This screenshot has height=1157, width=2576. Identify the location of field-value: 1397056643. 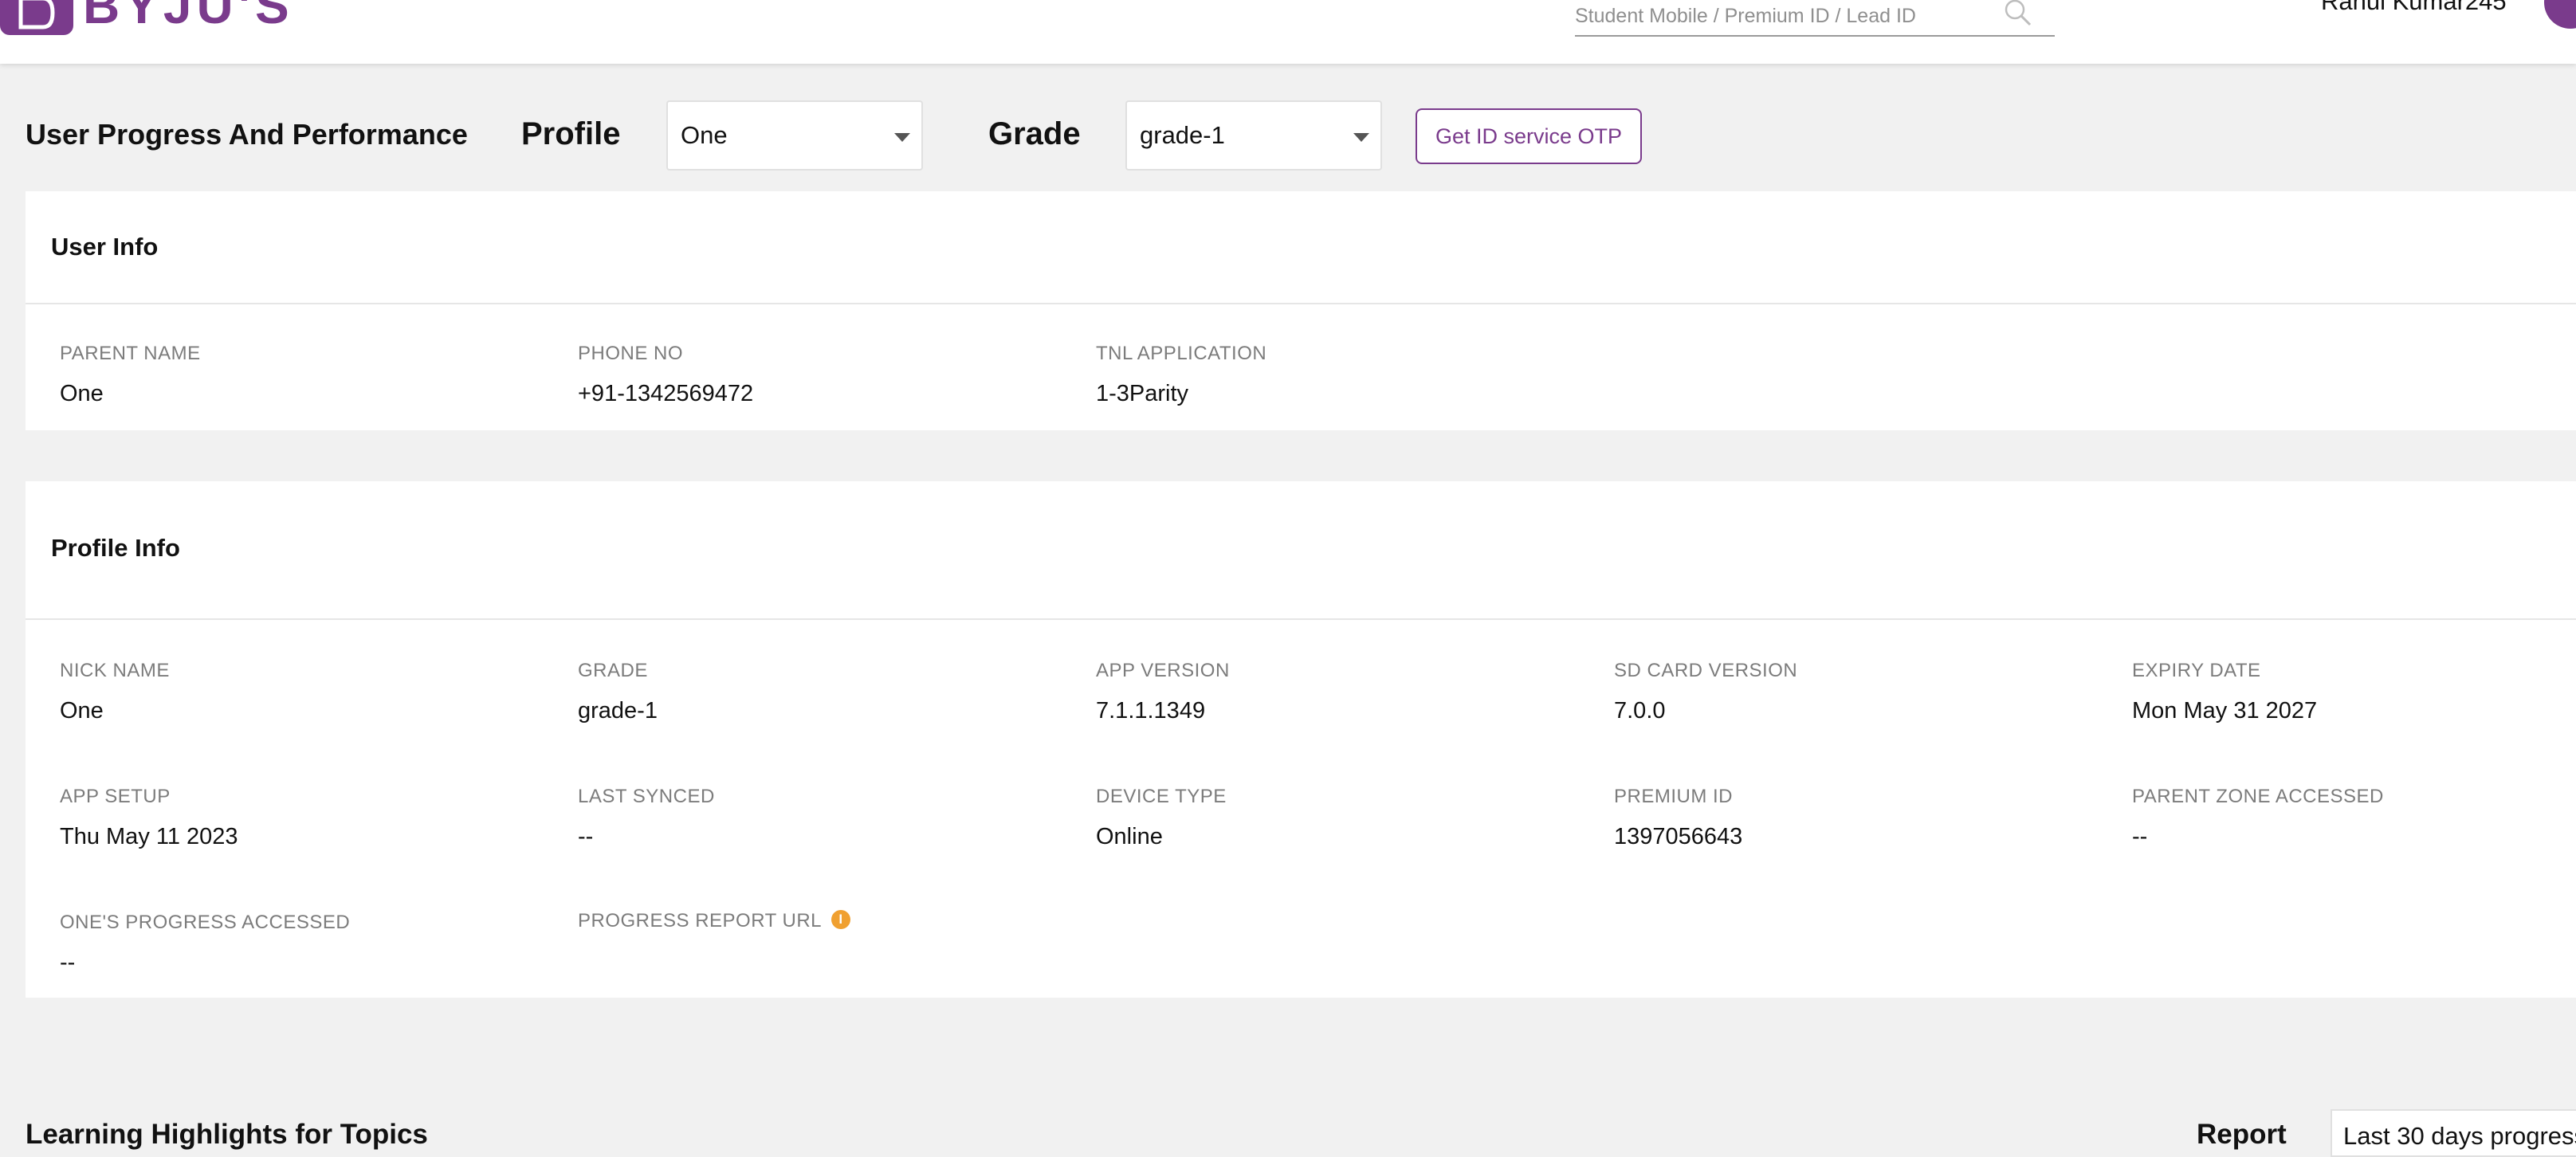
(1678, 836).